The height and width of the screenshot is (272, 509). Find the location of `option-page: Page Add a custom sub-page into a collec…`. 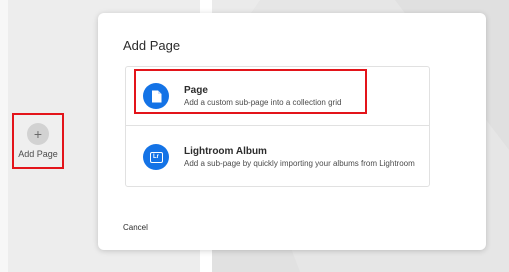

option-page: Page Add a custom sub-page into a collec… is located at coordinates (277, 96).